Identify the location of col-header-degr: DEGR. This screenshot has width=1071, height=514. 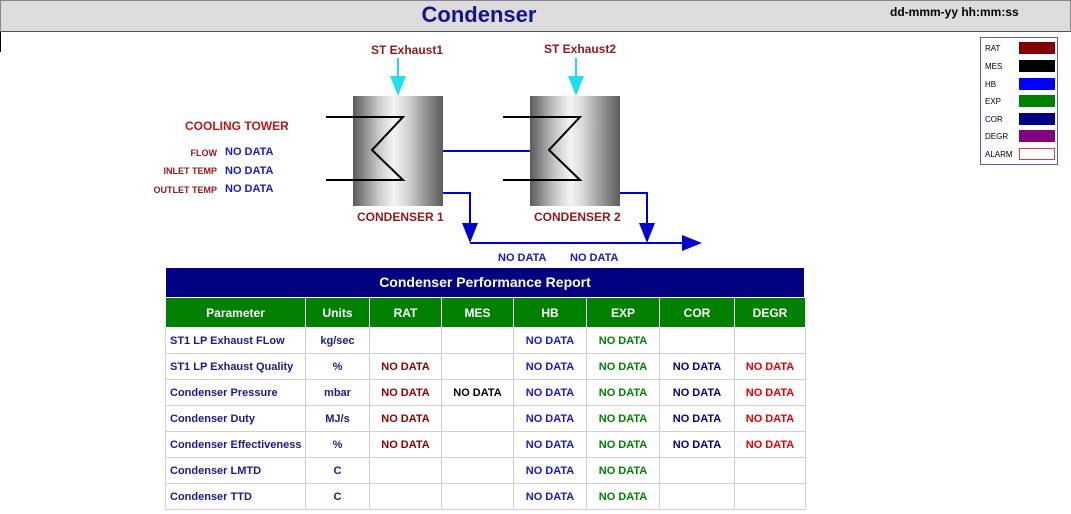
(770, 312).